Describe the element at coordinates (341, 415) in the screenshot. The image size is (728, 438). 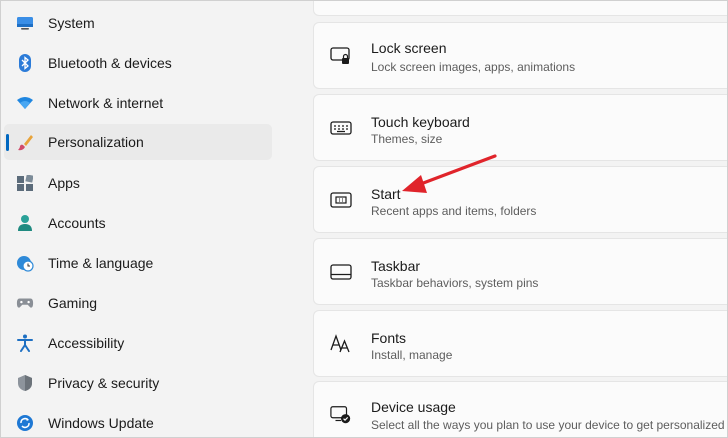
I see `device-usage-icon` at that location.